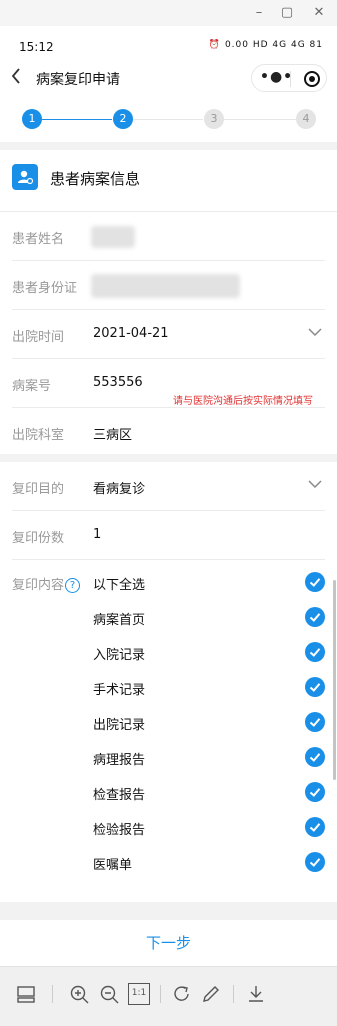 The height and width of the screenshot is (1026, 337). What do you see at coordinates (38, 337) in the screenshot?
I see `discharge-time-label: 出院时间` at bounding box center [38, 337].